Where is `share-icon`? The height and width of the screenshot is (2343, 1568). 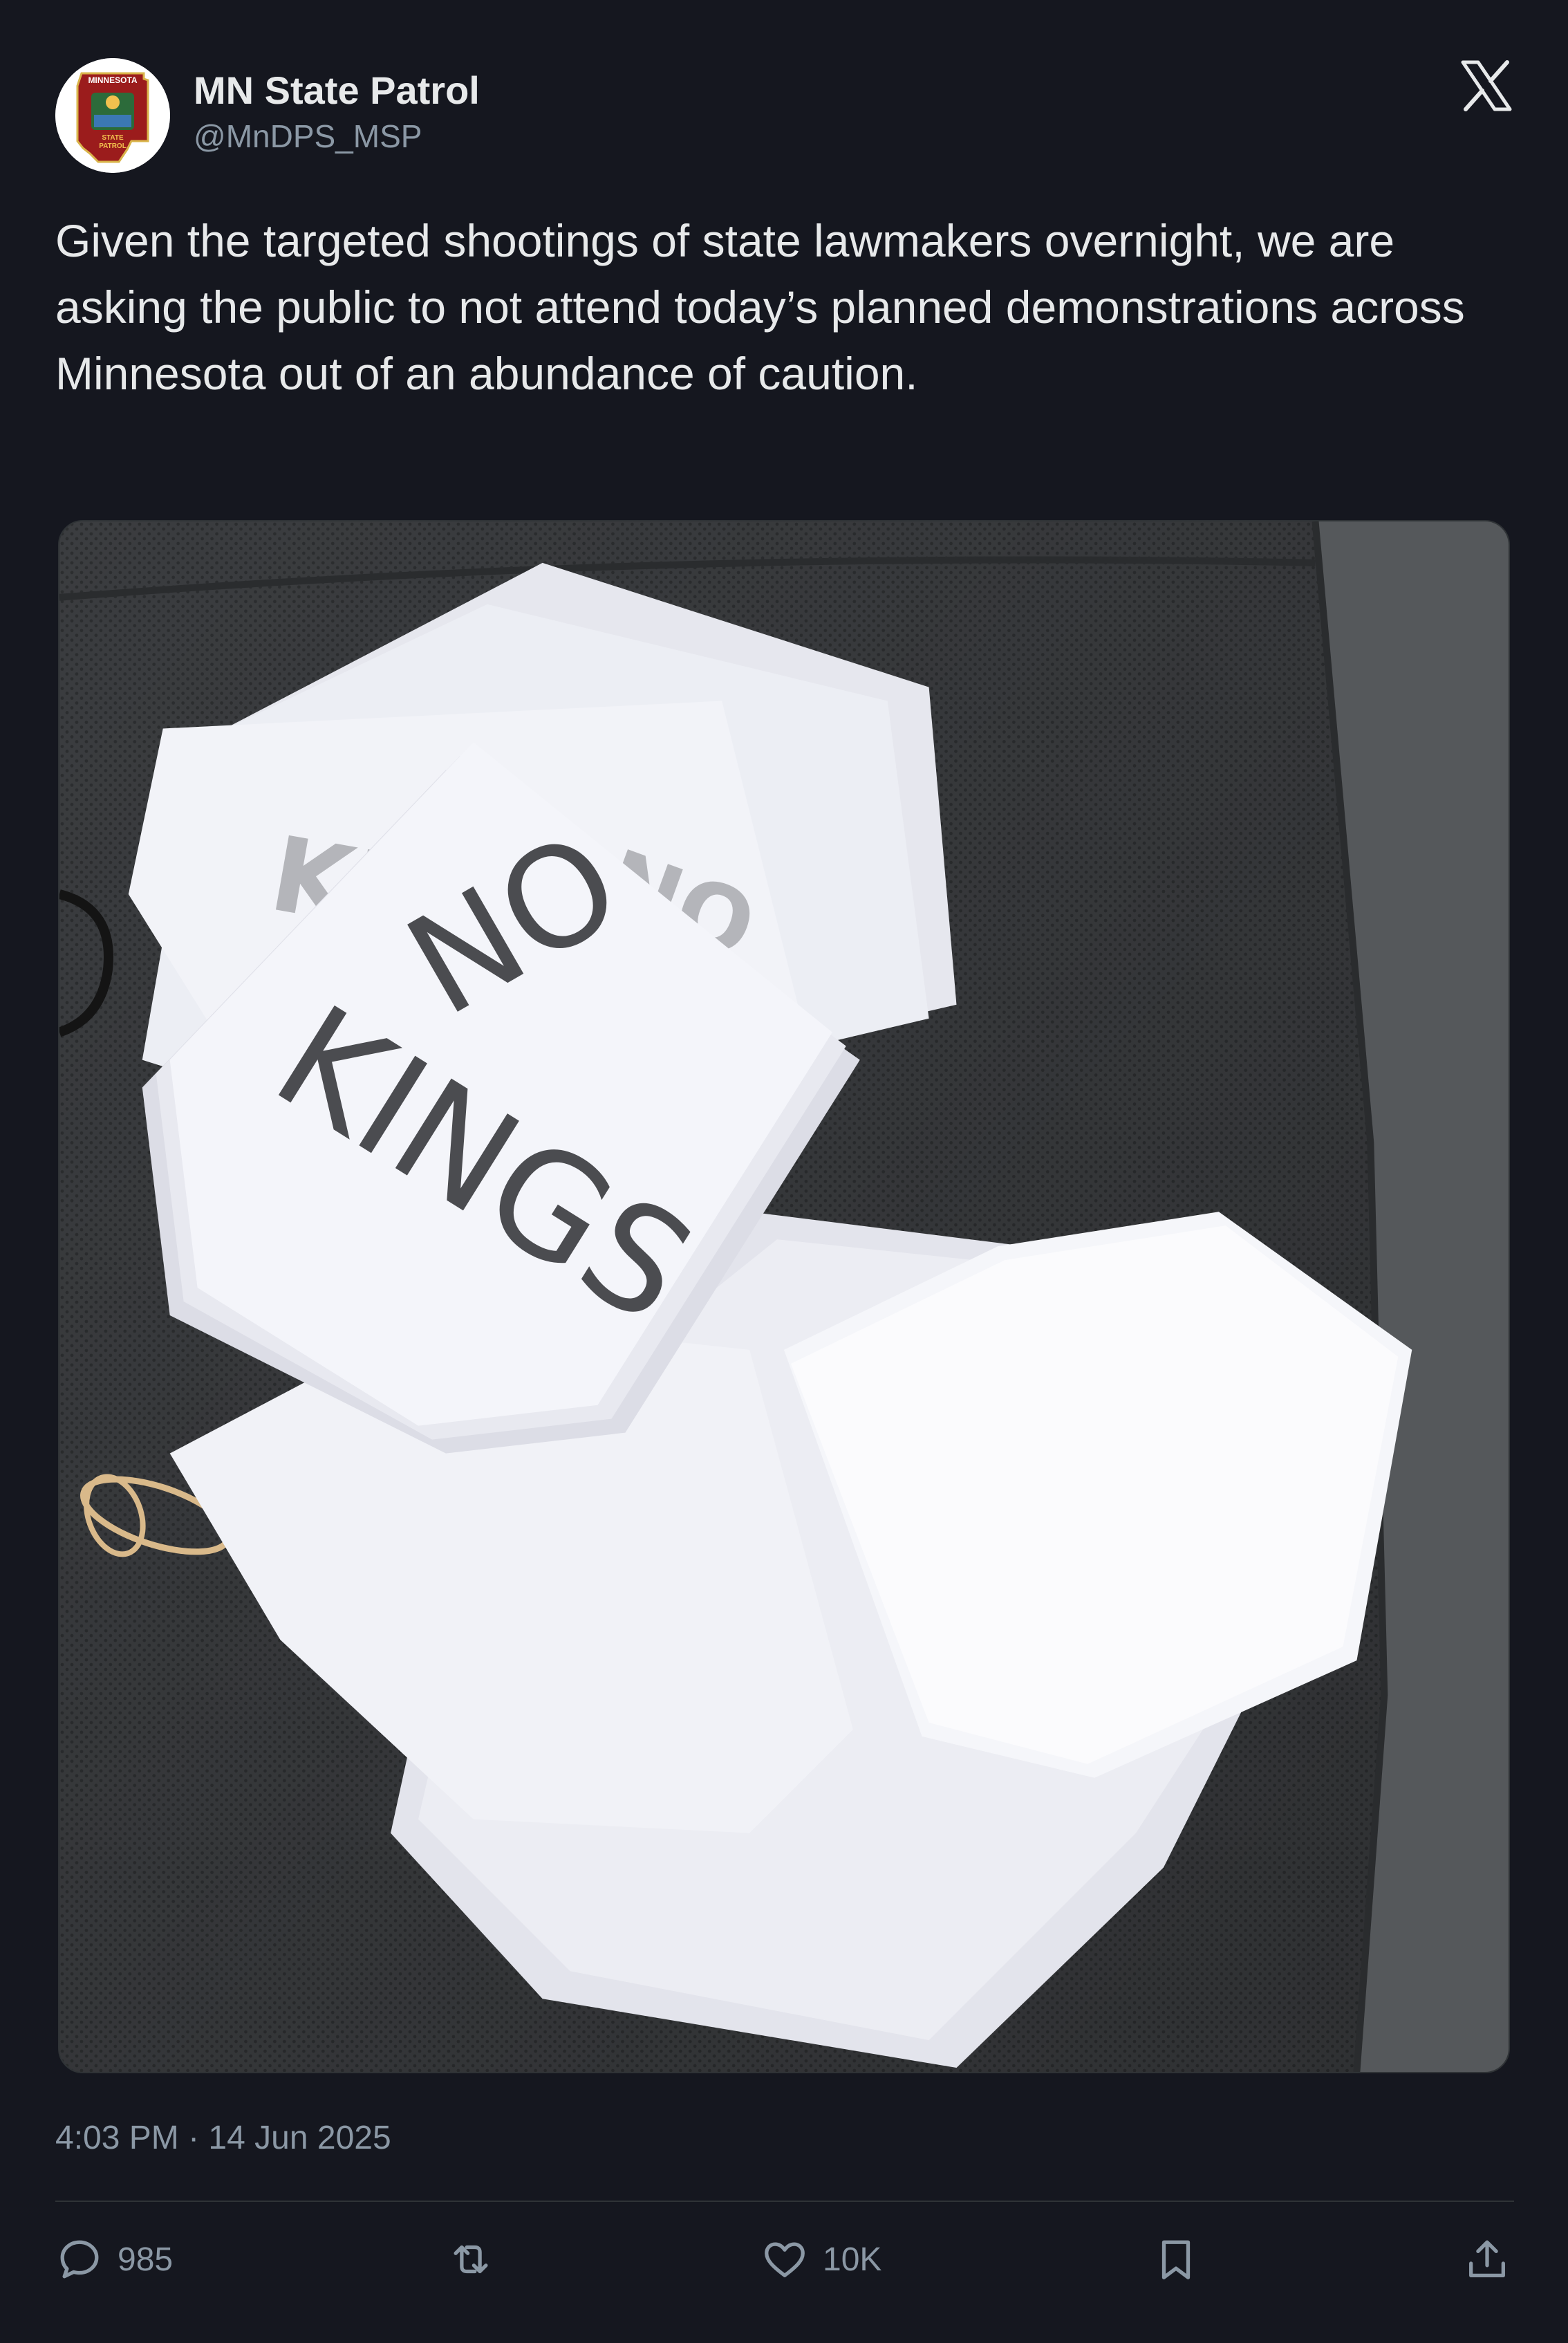 share-icon is located at coordinates (1487, 2258).